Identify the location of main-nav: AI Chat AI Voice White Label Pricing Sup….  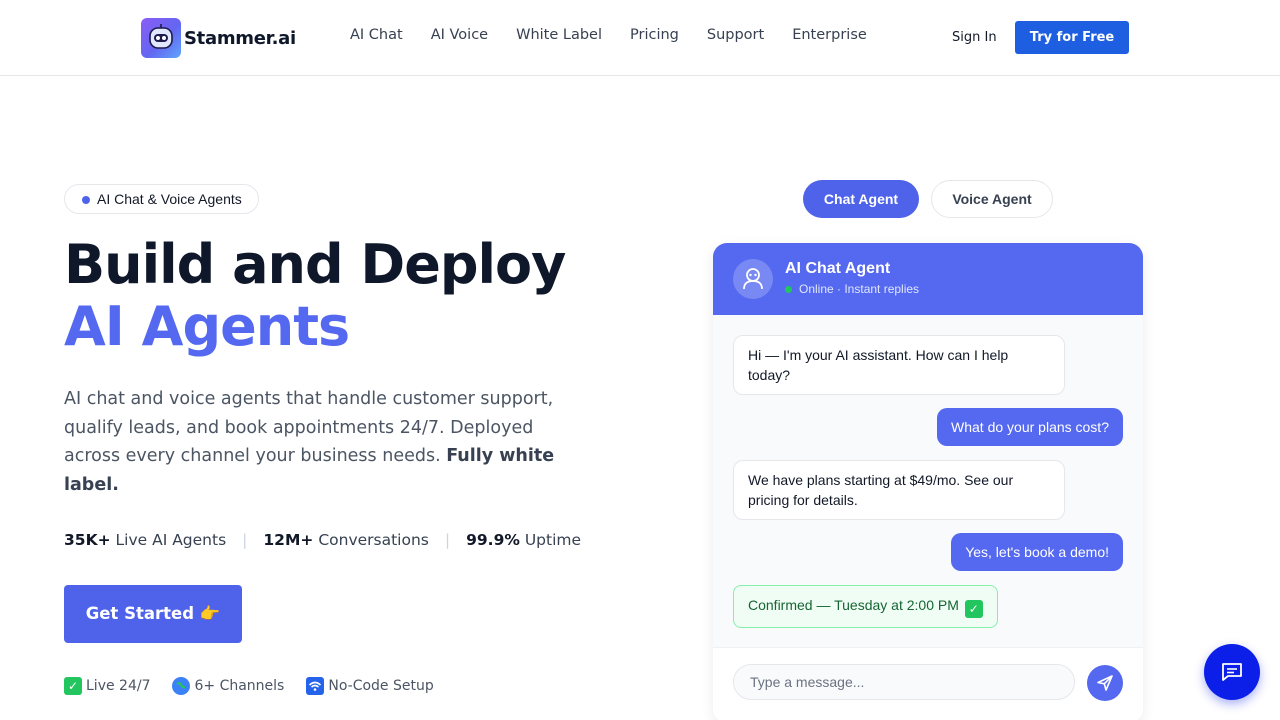
(622, 35).